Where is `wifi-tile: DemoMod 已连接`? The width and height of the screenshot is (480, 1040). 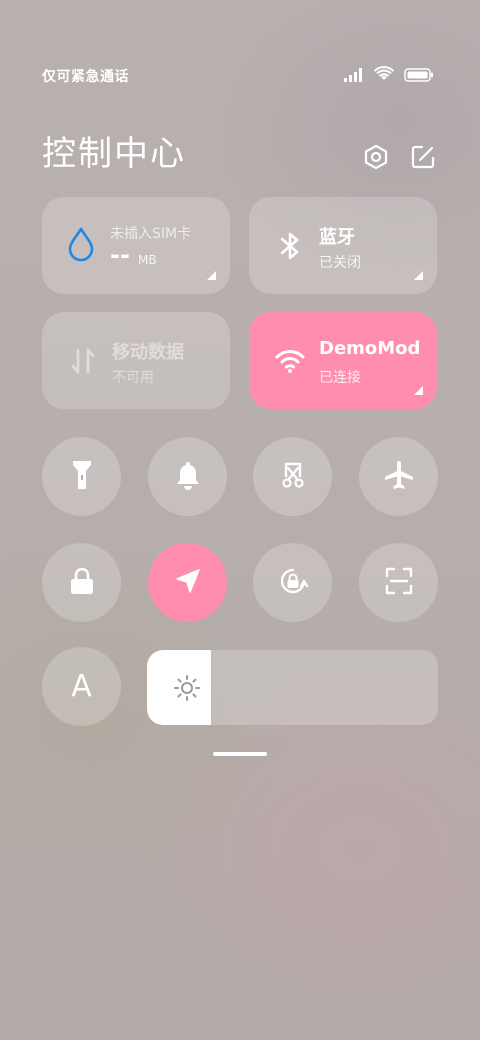 wifi-tile: DemoMod 已连接 is located at coordinates (343, 360).